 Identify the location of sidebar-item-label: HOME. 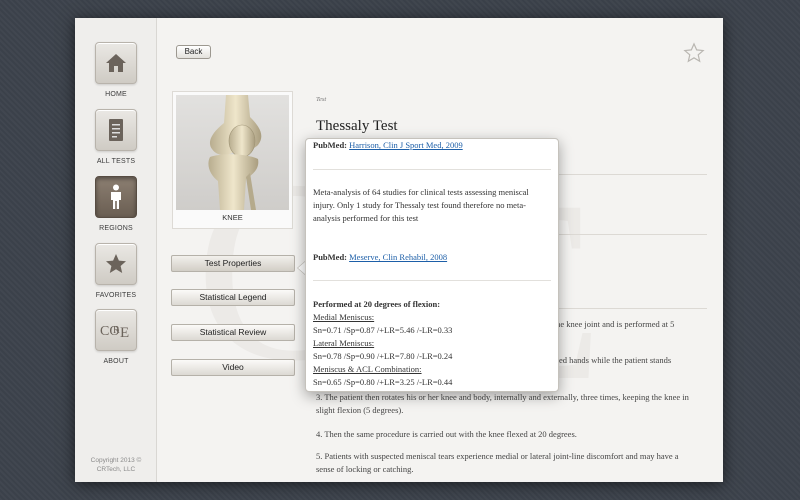
(116, 94).